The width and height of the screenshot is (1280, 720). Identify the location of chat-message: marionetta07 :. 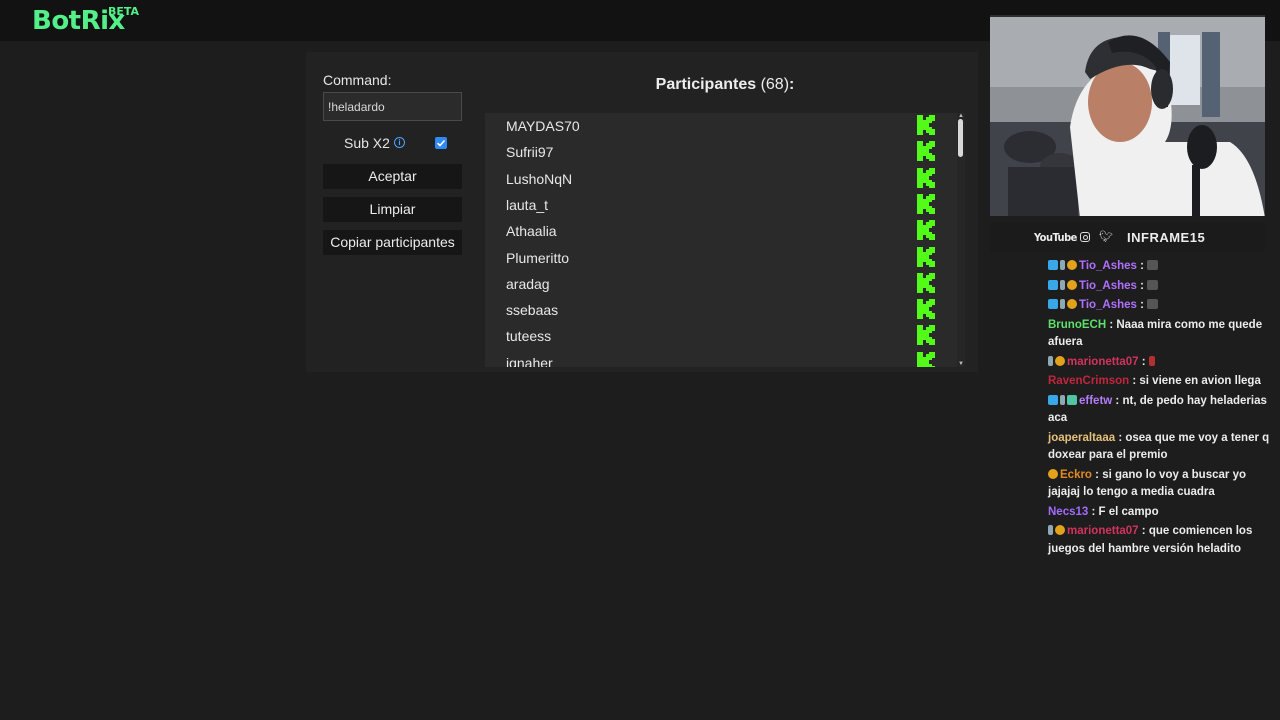
(1160, 363).